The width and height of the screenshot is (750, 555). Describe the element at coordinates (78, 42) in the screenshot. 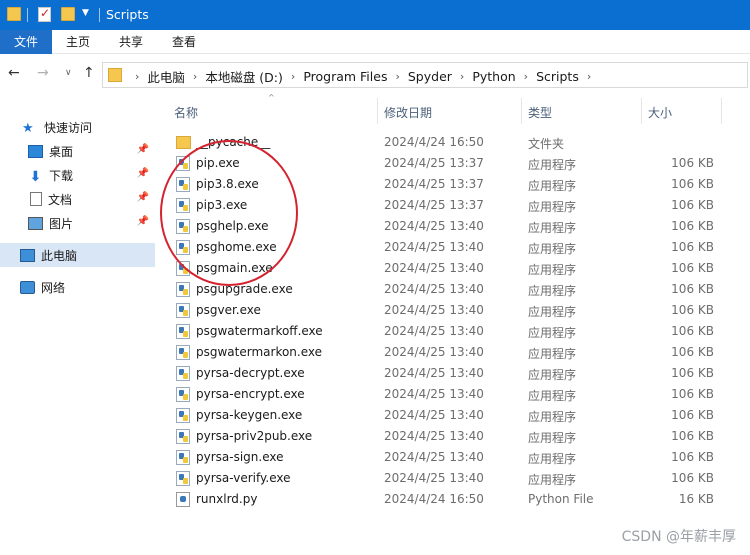

I see `tab-home: 主页` at that location.